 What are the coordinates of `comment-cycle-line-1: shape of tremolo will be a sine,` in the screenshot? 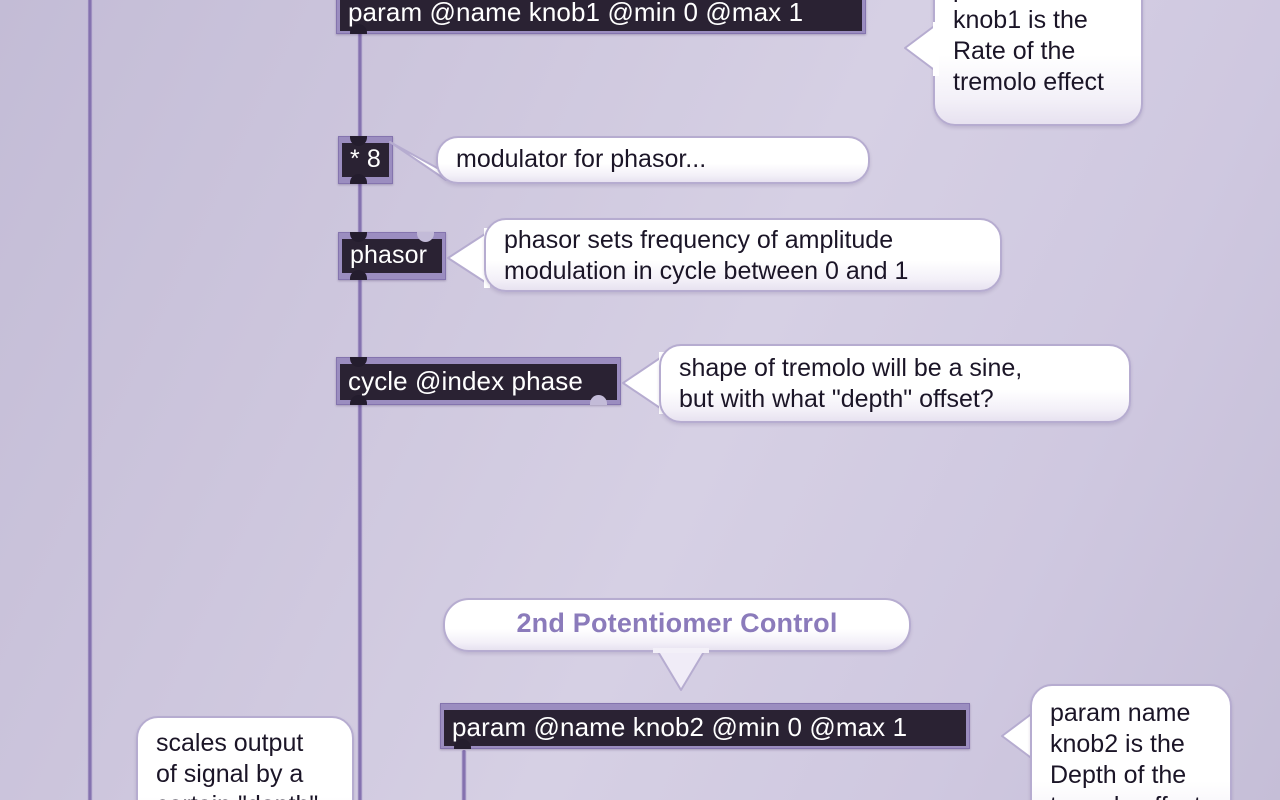 It's located at (851, 368).